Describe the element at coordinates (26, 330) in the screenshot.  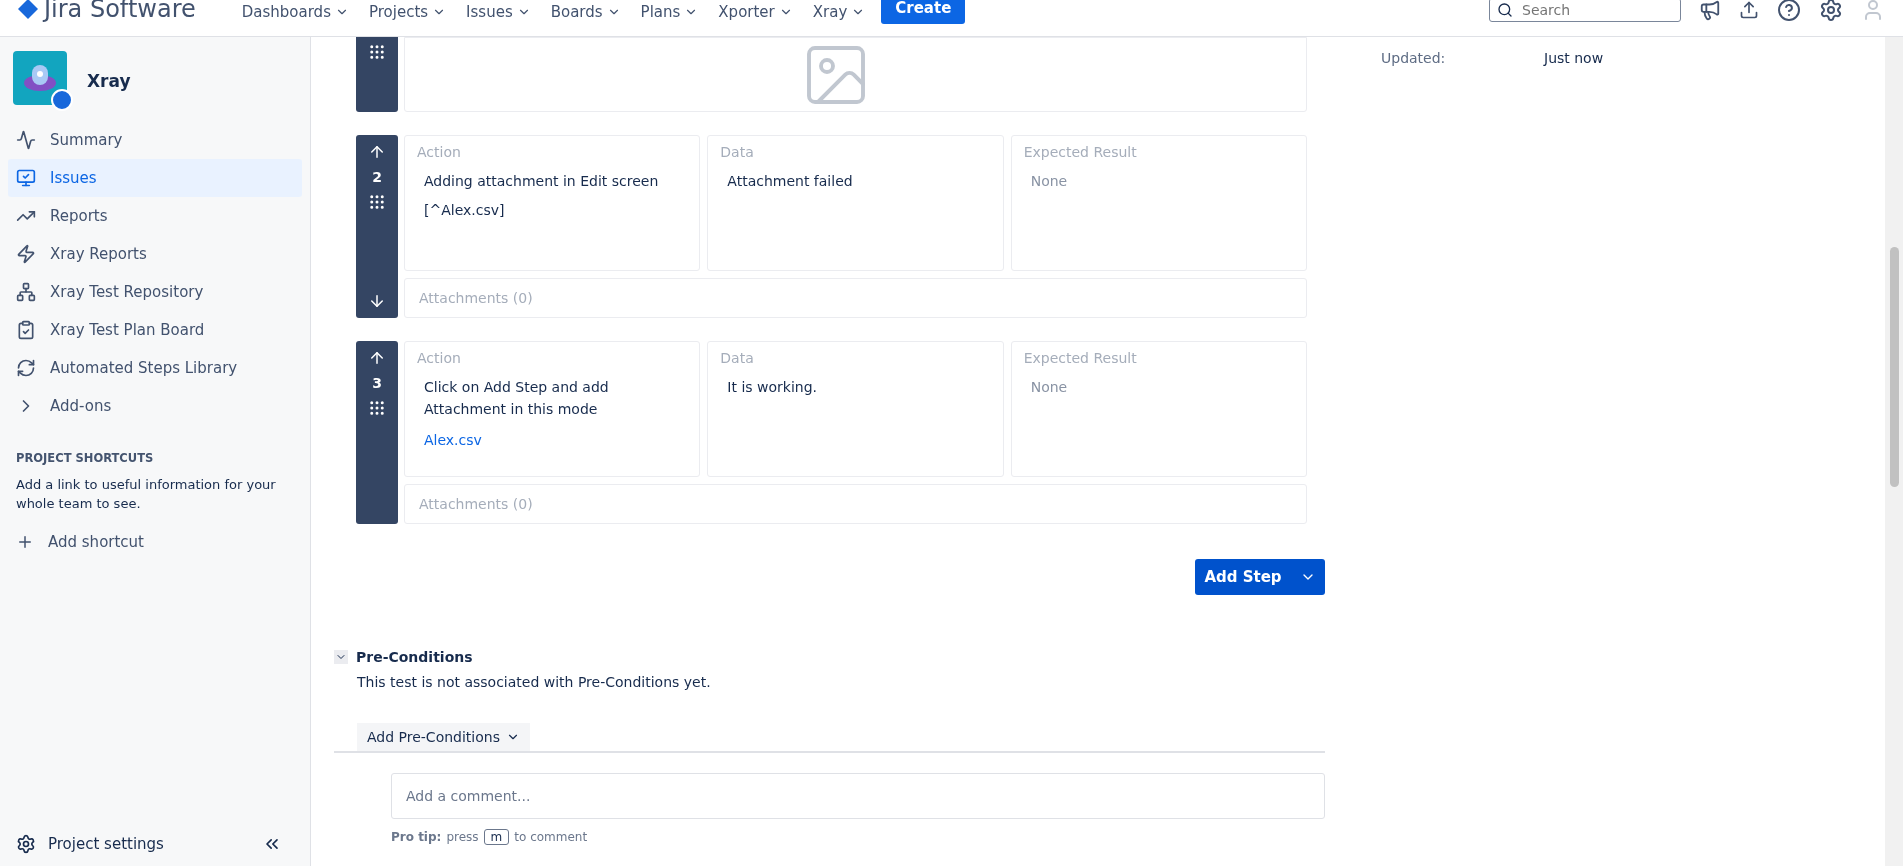
I see `clipboard-check-icon` at that location.